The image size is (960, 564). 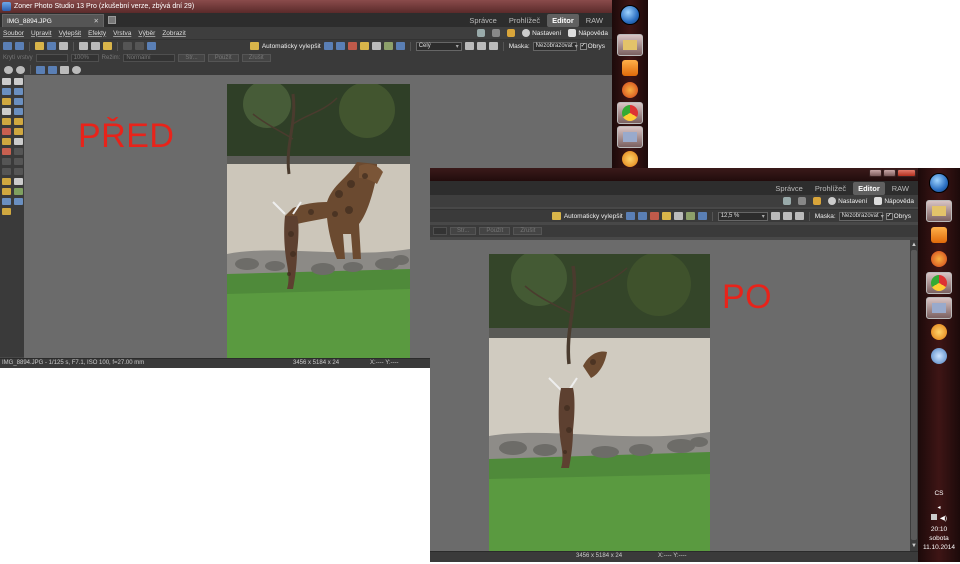 I want to click on redo-icon, so click(x=19, y=46).